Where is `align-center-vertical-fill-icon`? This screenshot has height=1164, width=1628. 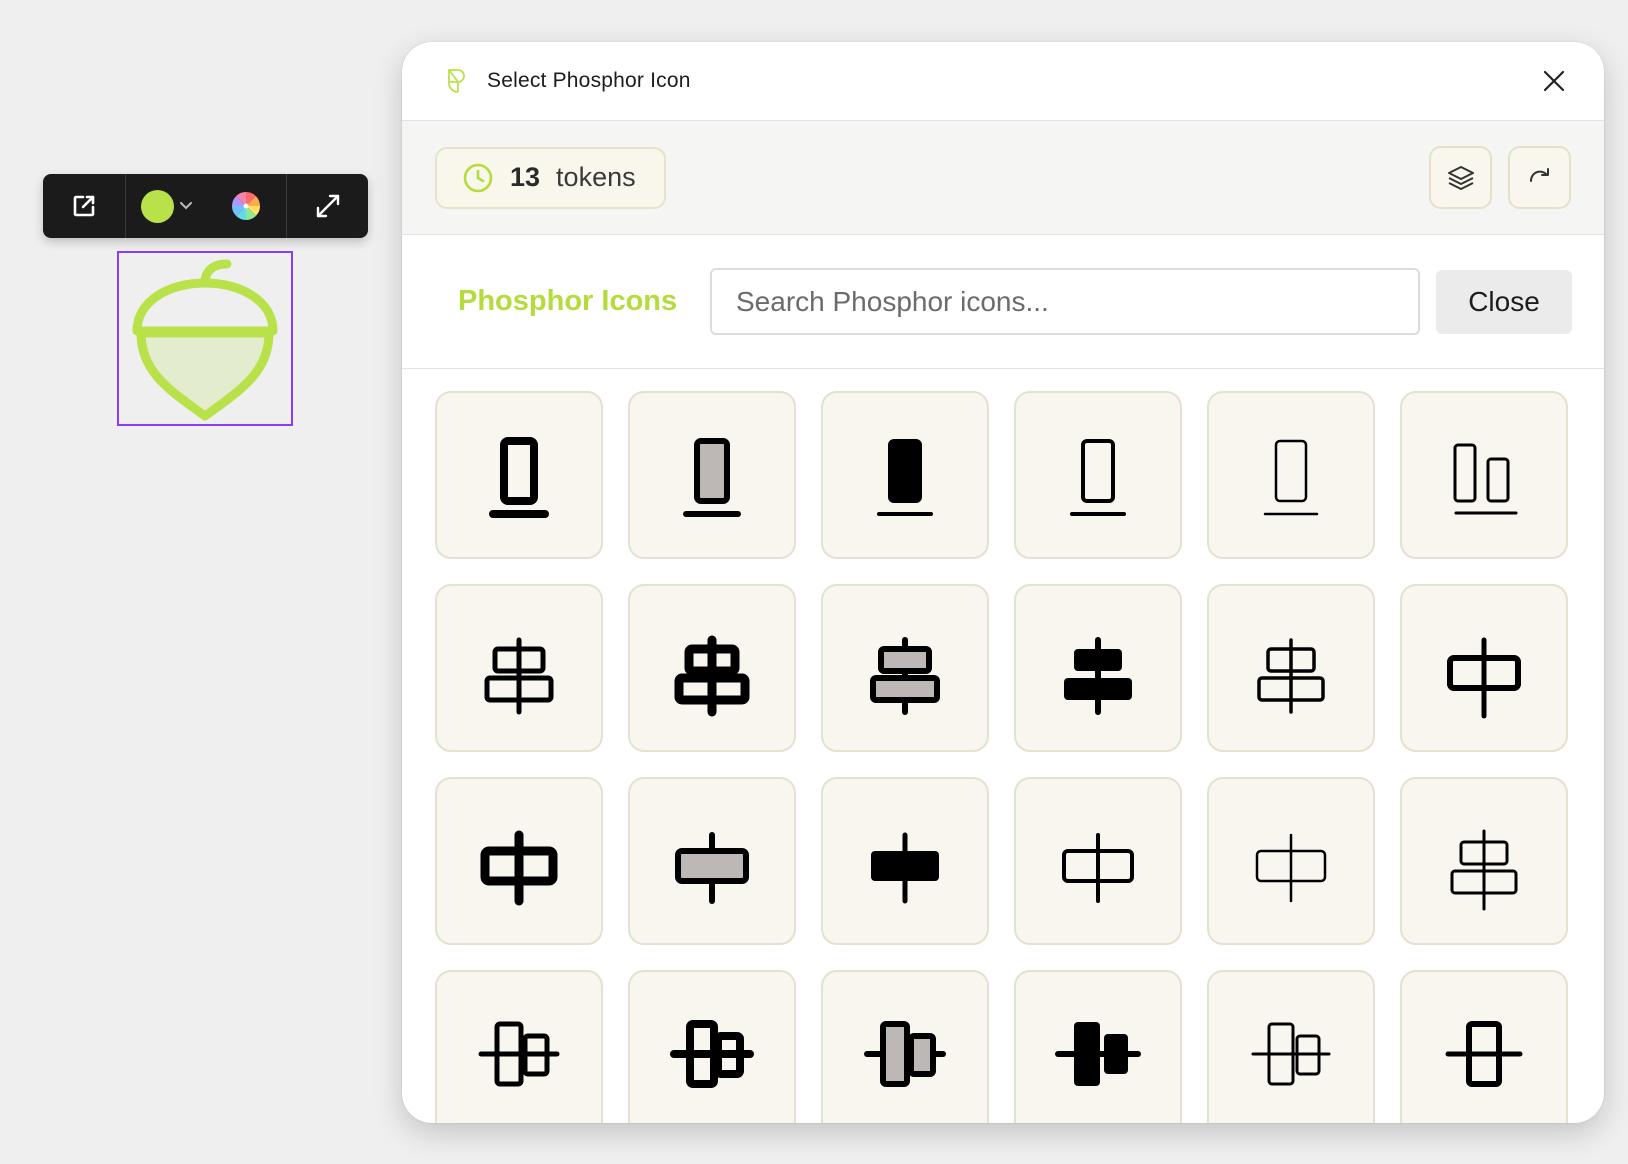
align-center-vertical-fill-icon is located at coordinates (1098, 1054).